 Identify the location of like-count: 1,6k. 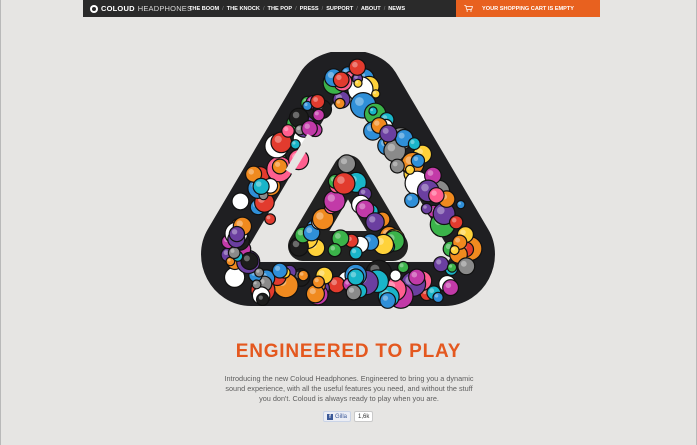
(364, 416).